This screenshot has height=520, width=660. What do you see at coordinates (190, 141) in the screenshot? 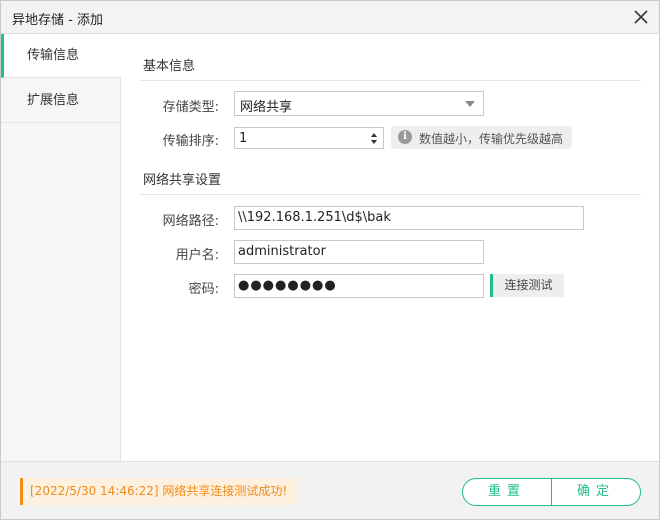
I see `transfer-order-label: 传输排序:` at bounding box center [190, 141].